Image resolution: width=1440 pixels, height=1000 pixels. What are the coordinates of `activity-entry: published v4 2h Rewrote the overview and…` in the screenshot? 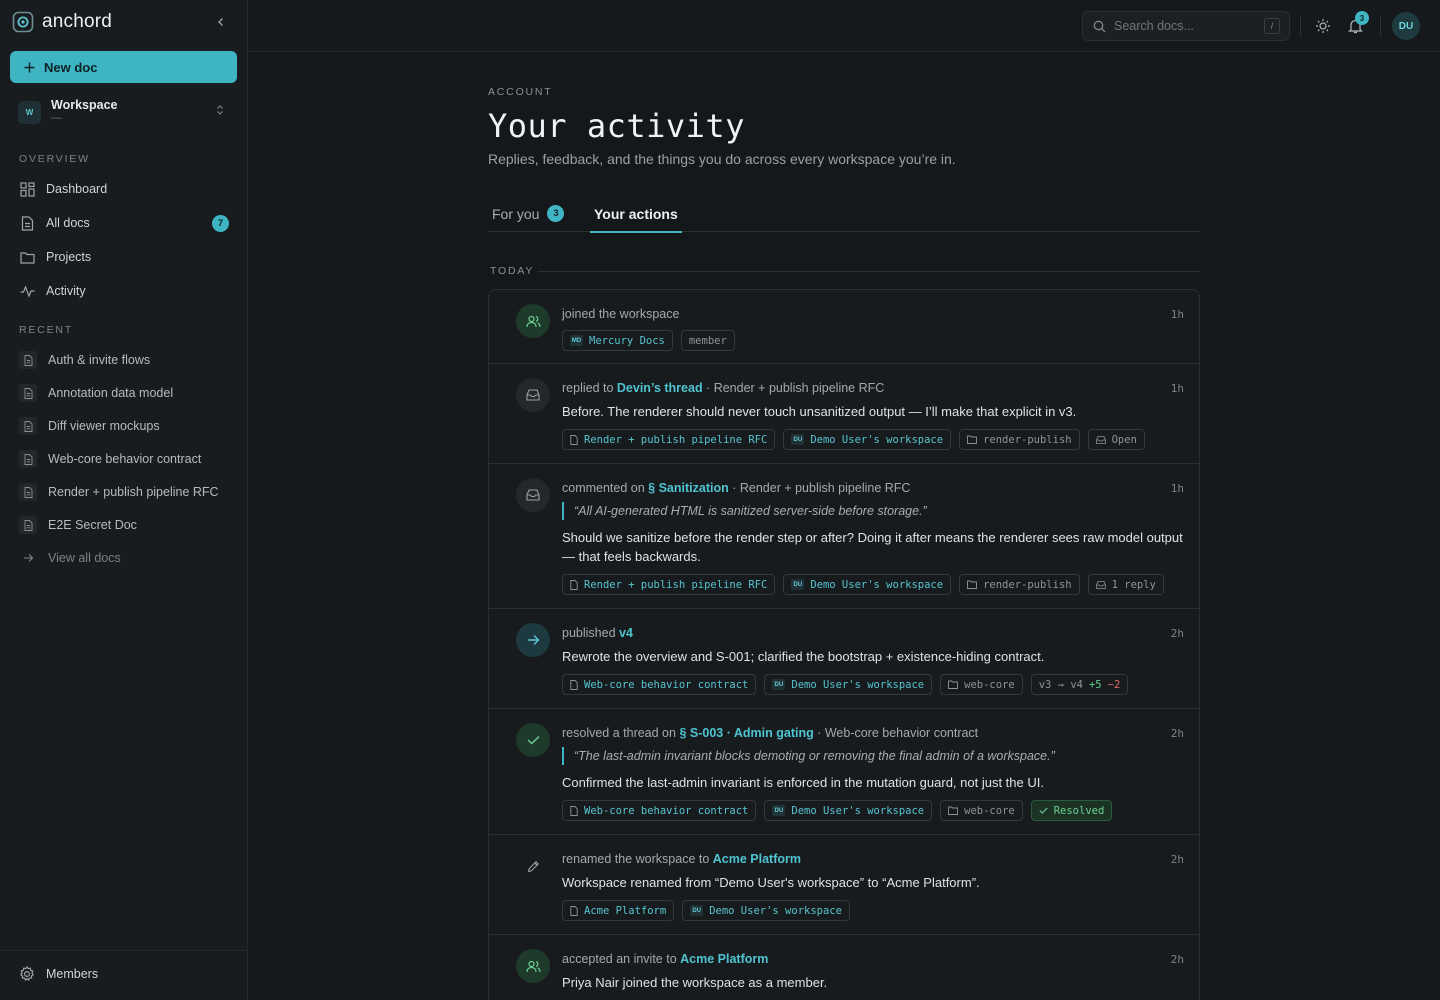 It's located at (844, 659).